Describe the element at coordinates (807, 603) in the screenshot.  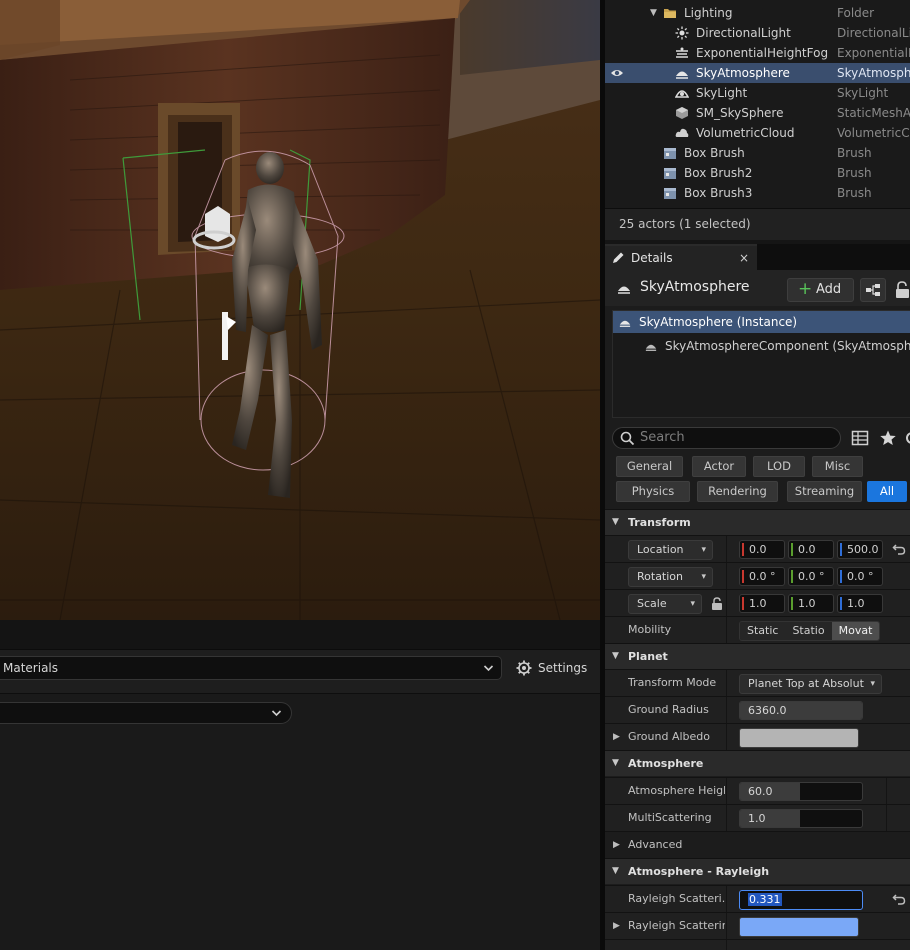
I see `scale-y-value: 1.0` at that location.